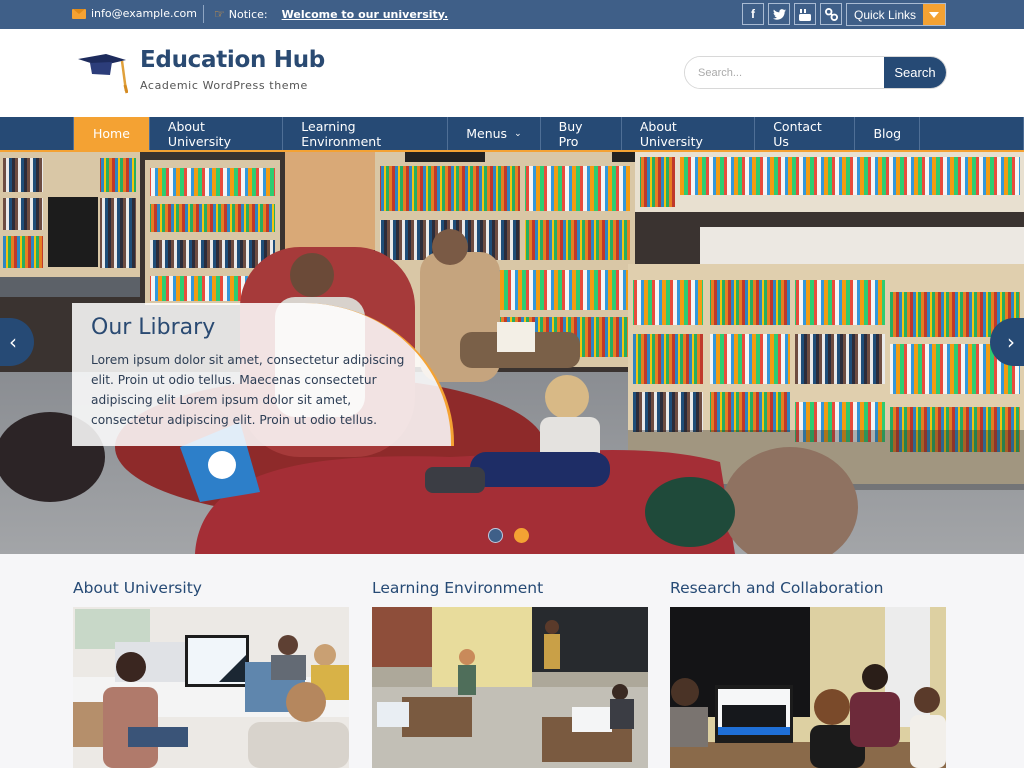 This screenshot has width=1024, height=768. Describe the element at coordinates (203, 14) in the screenshot. I see `topbar-divider` at that location.